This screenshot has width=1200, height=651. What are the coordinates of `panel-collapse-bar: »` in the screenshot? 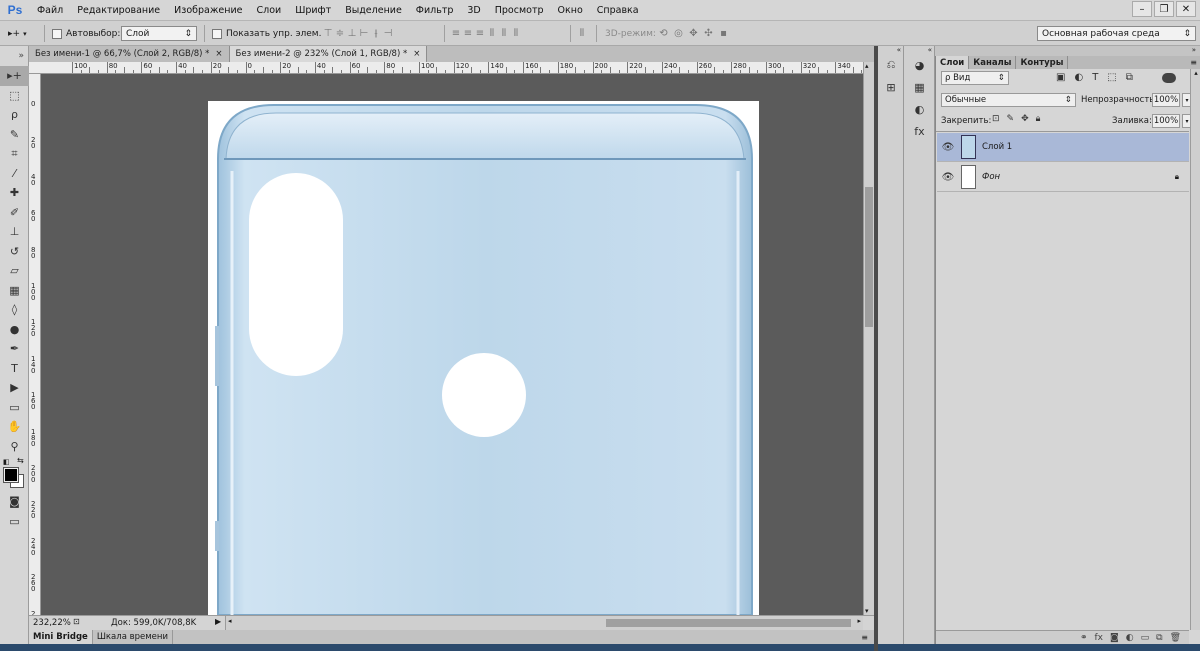 It's located at (1067, 51).